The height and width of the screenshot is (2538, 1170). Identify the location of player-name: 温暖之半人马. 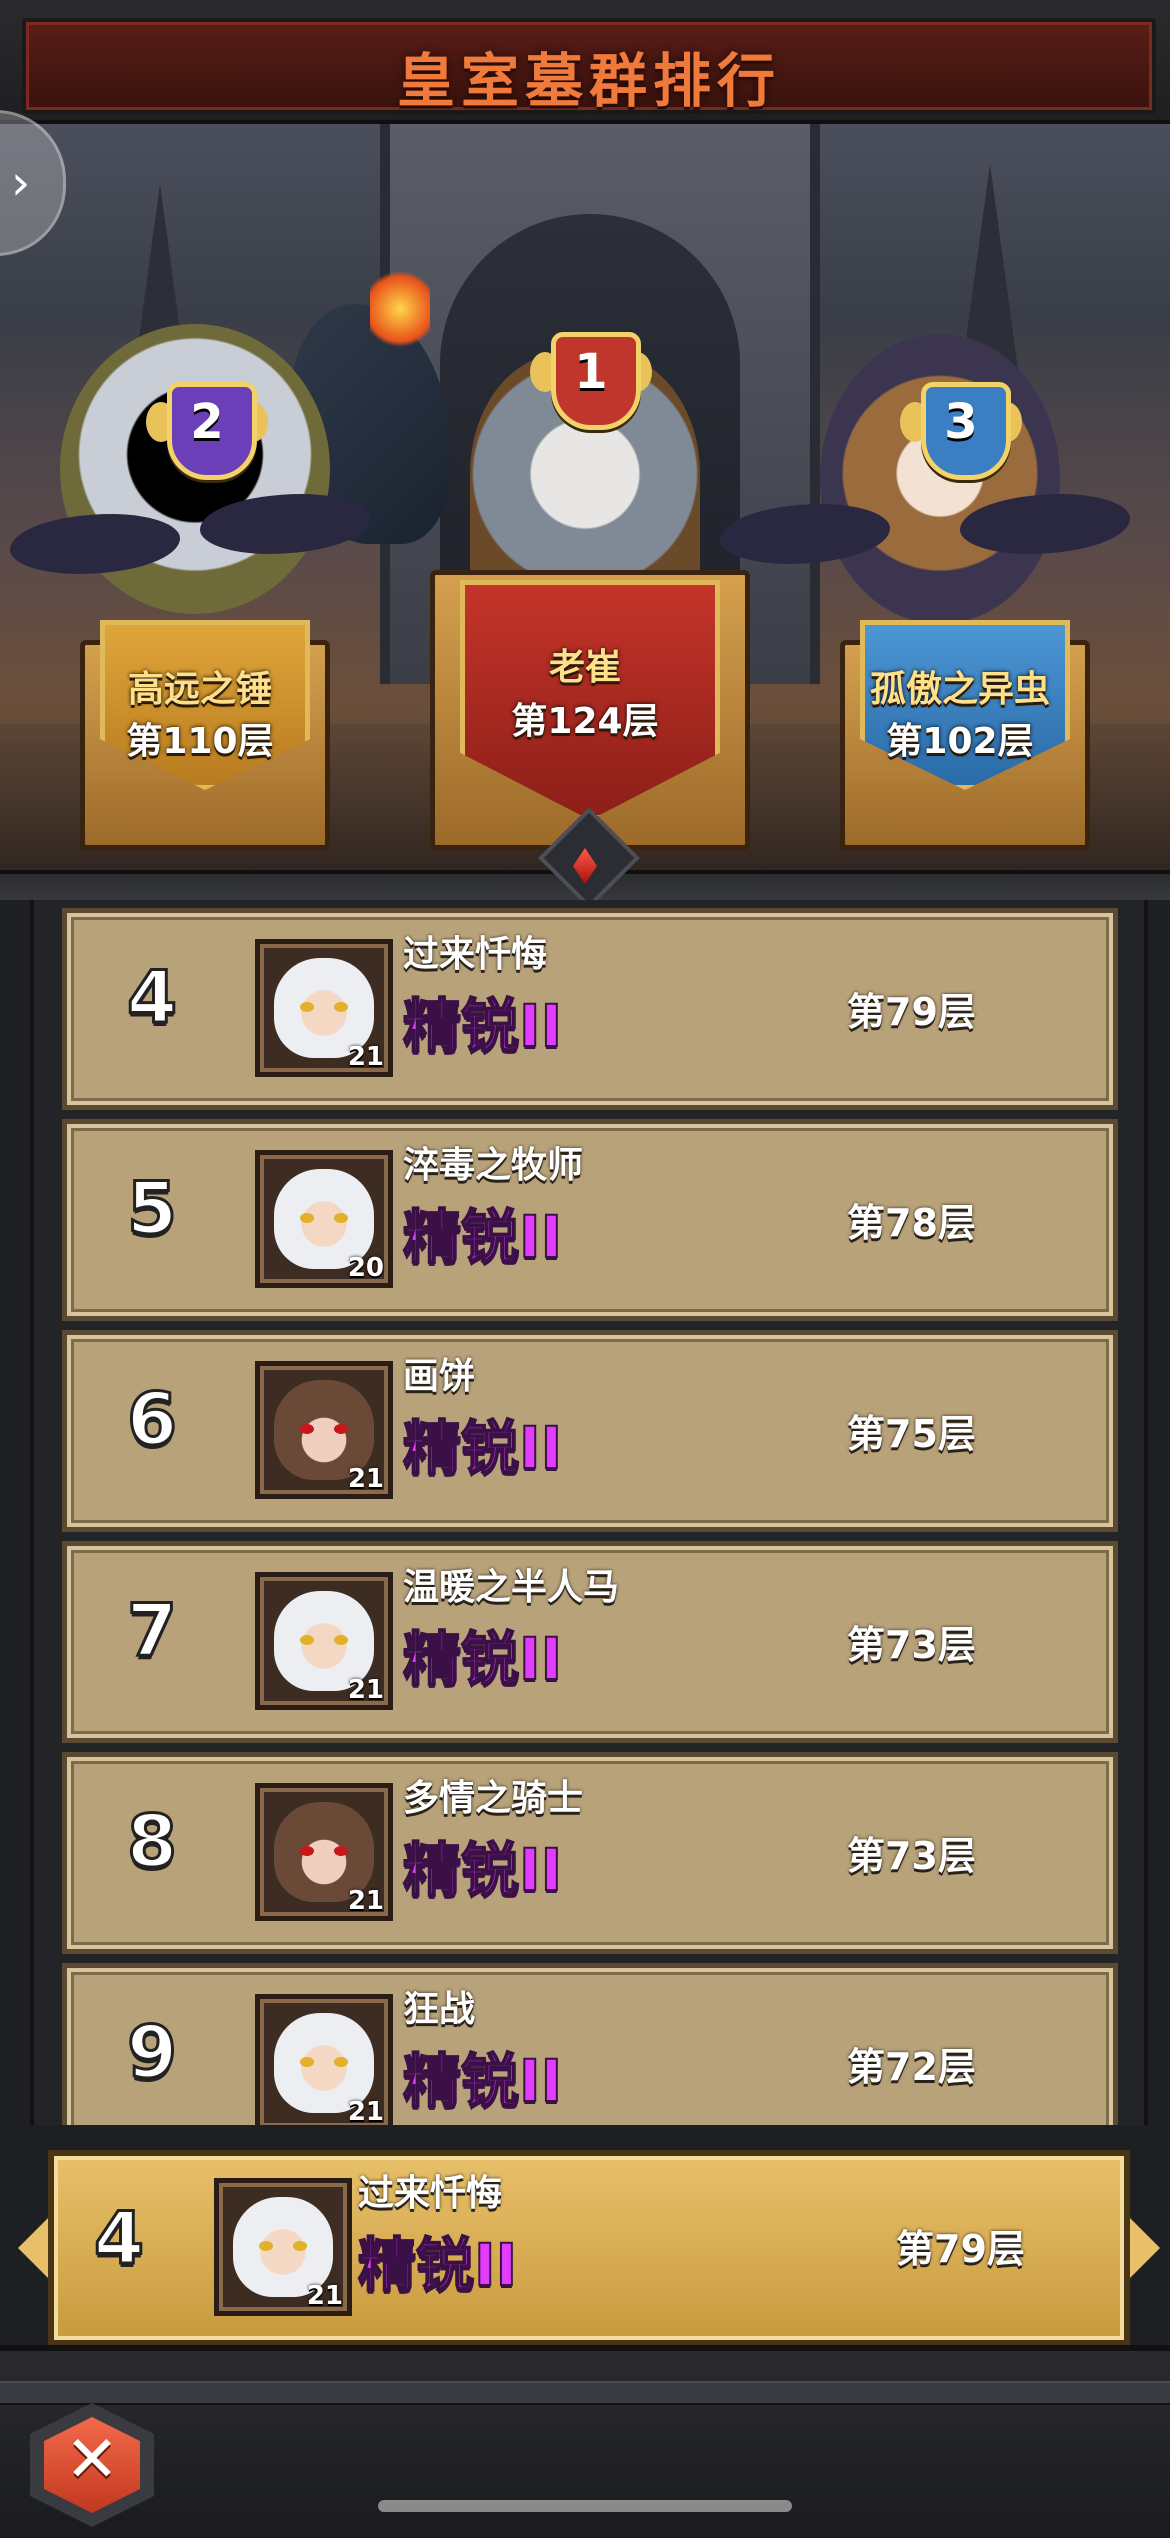
(511, 1587).